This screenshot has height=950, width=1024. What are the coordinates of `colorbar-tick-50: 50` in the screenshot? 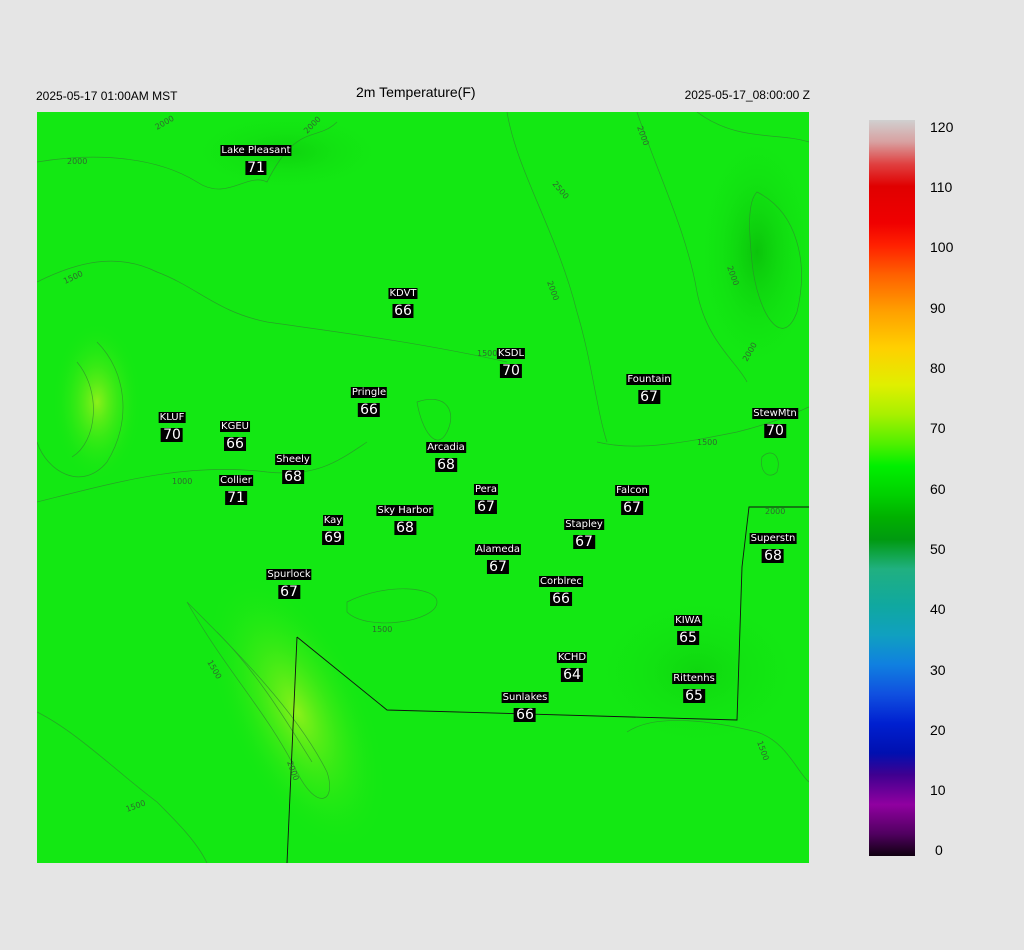 It's located at (938, 549).